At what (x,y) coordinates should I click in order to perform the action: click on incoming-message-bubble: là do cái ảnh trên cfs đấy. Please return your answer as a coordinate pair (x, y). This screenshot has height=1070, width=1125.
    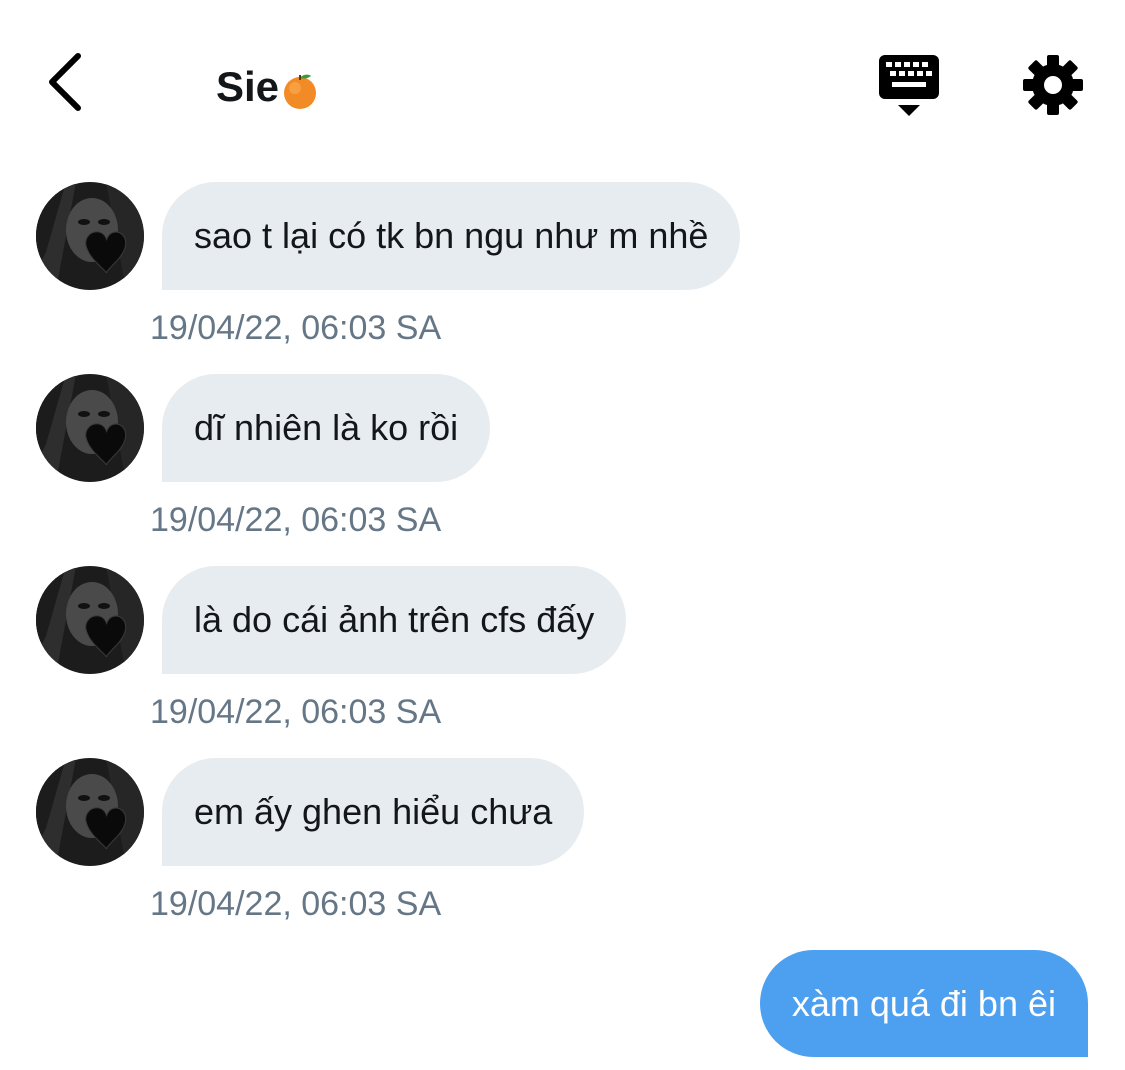
    Looking at the image, I should click on (394, 620).